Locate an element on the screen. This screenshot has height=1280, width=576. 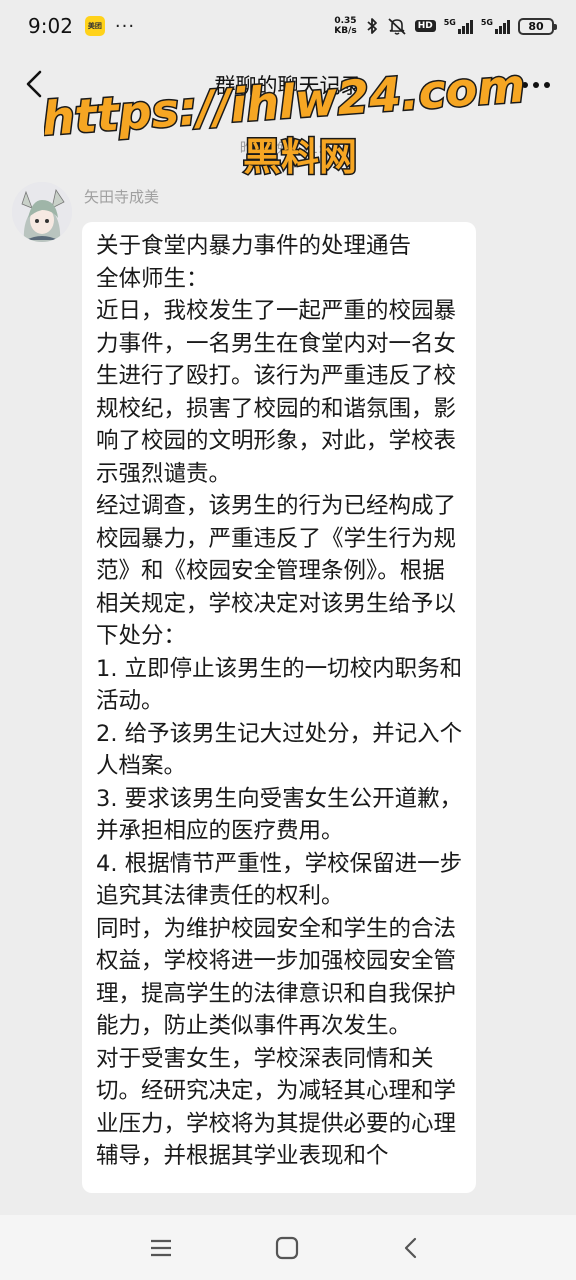
page-title: 群聊的聊天记录 is located at coordinates (288, 86).